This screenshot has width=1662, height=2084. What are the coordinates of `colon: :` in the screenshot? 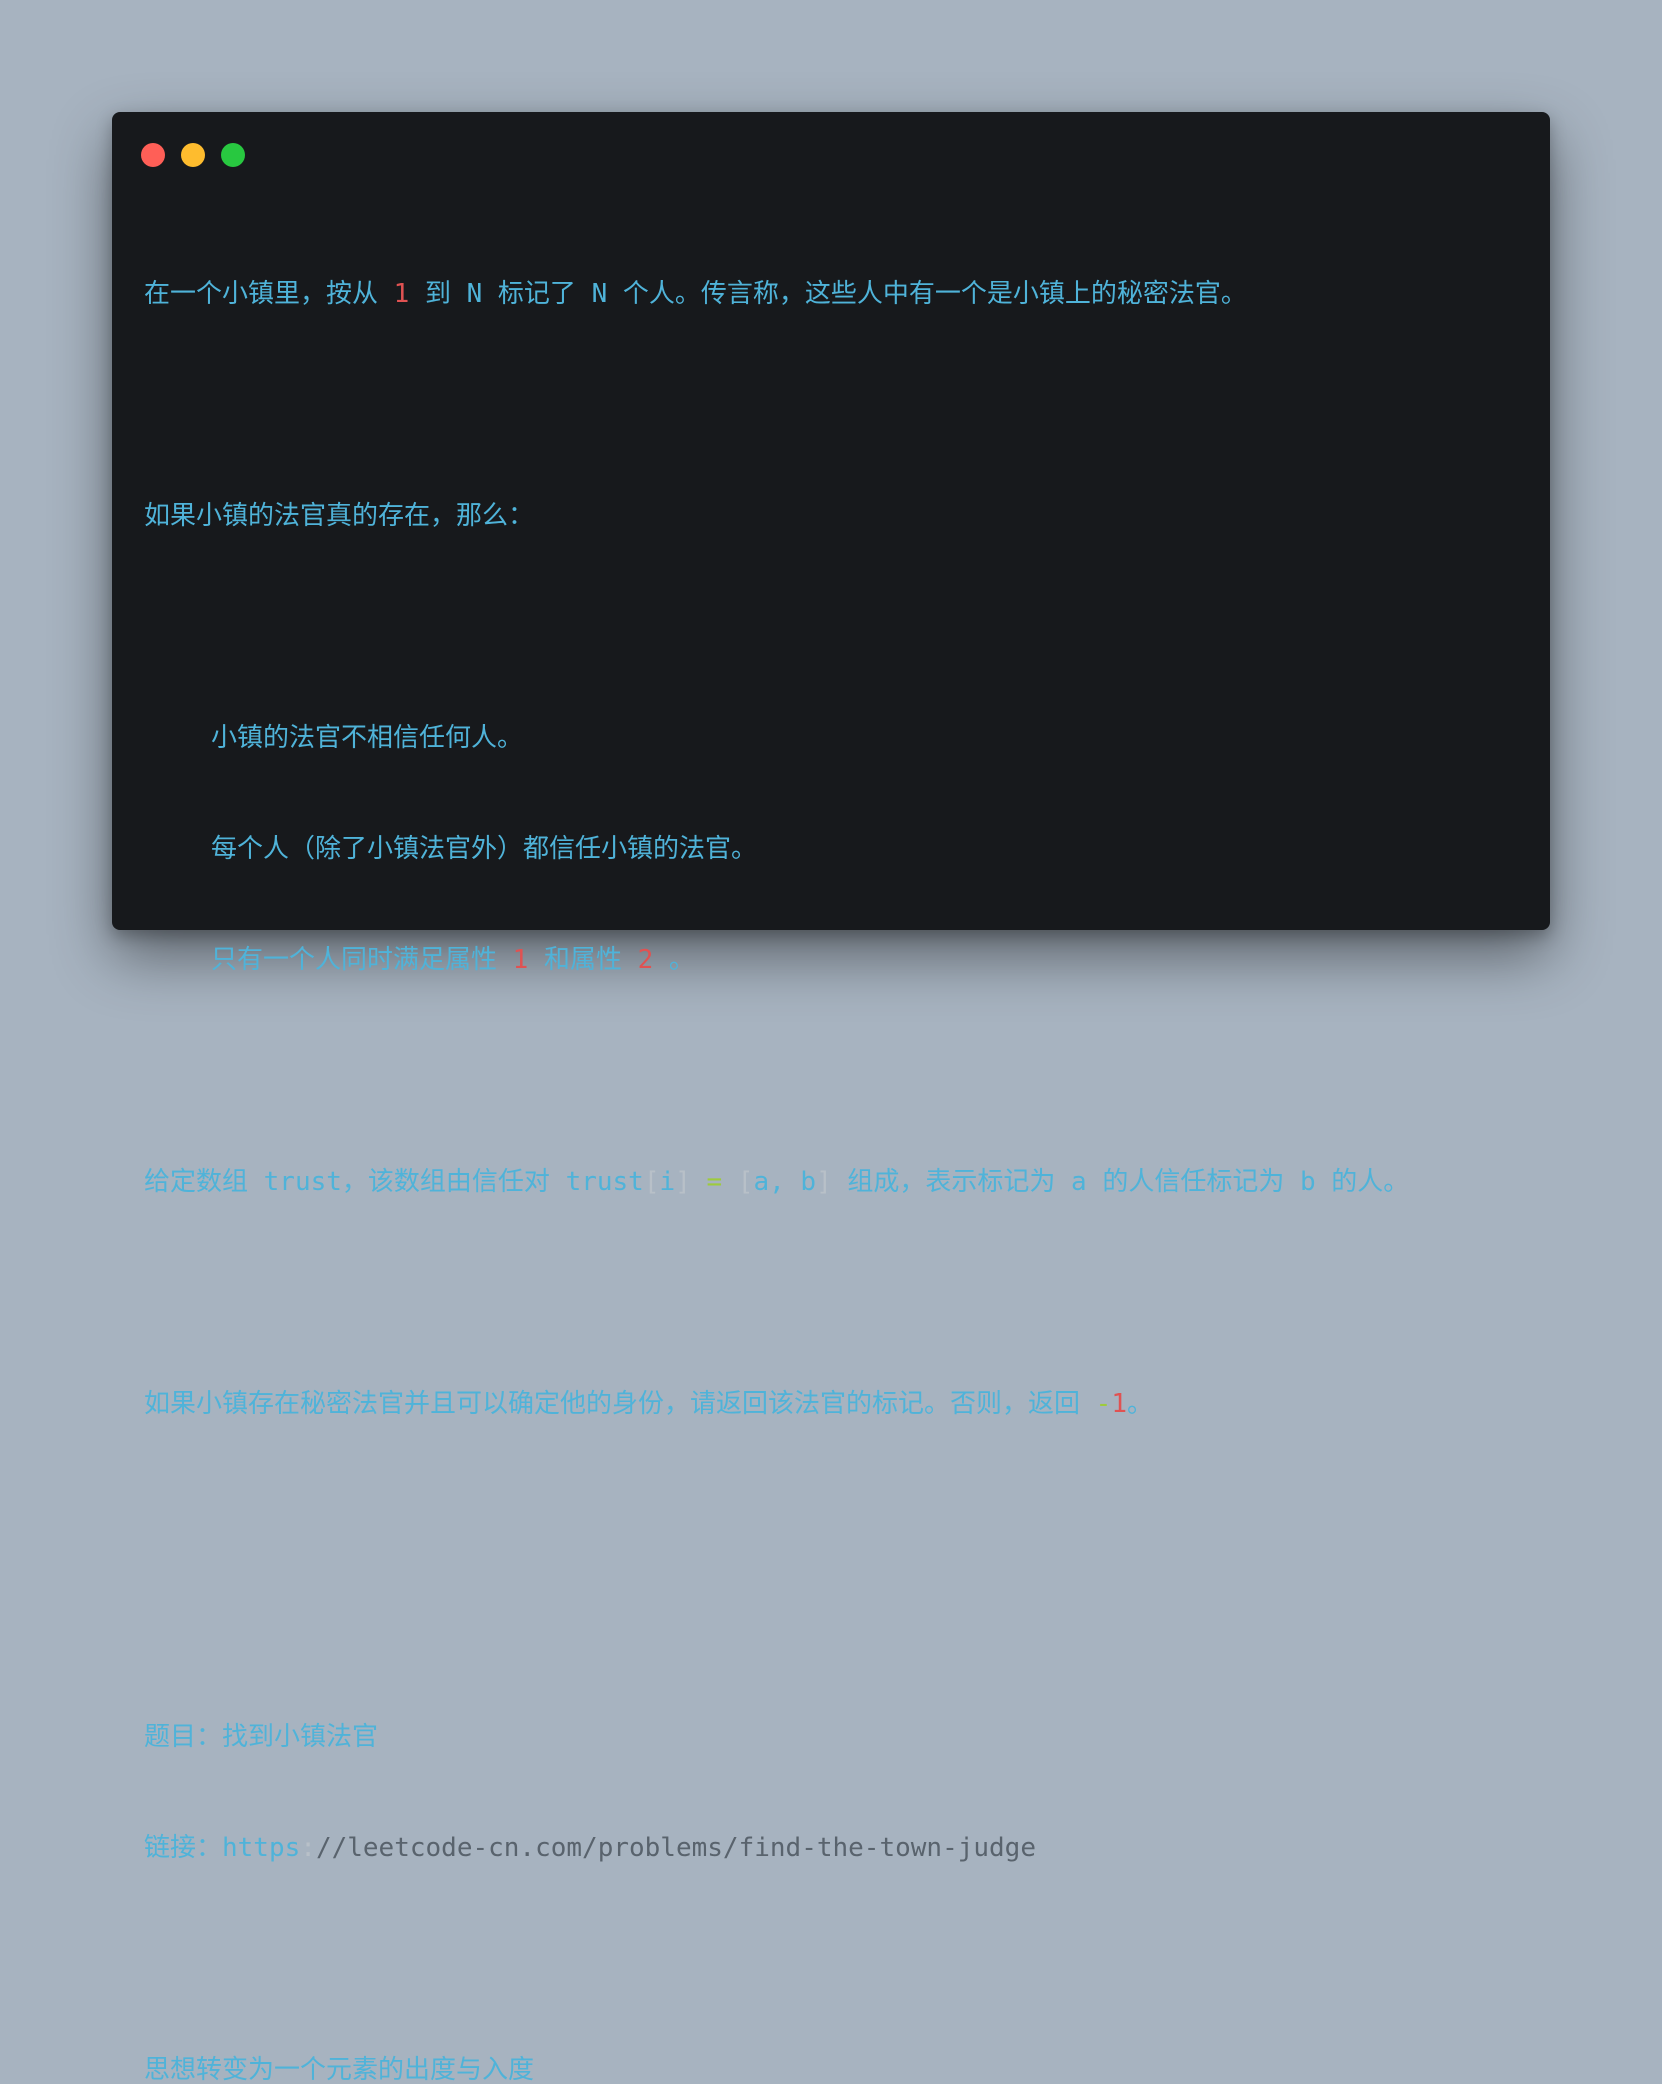 It's located at (308, 1848).